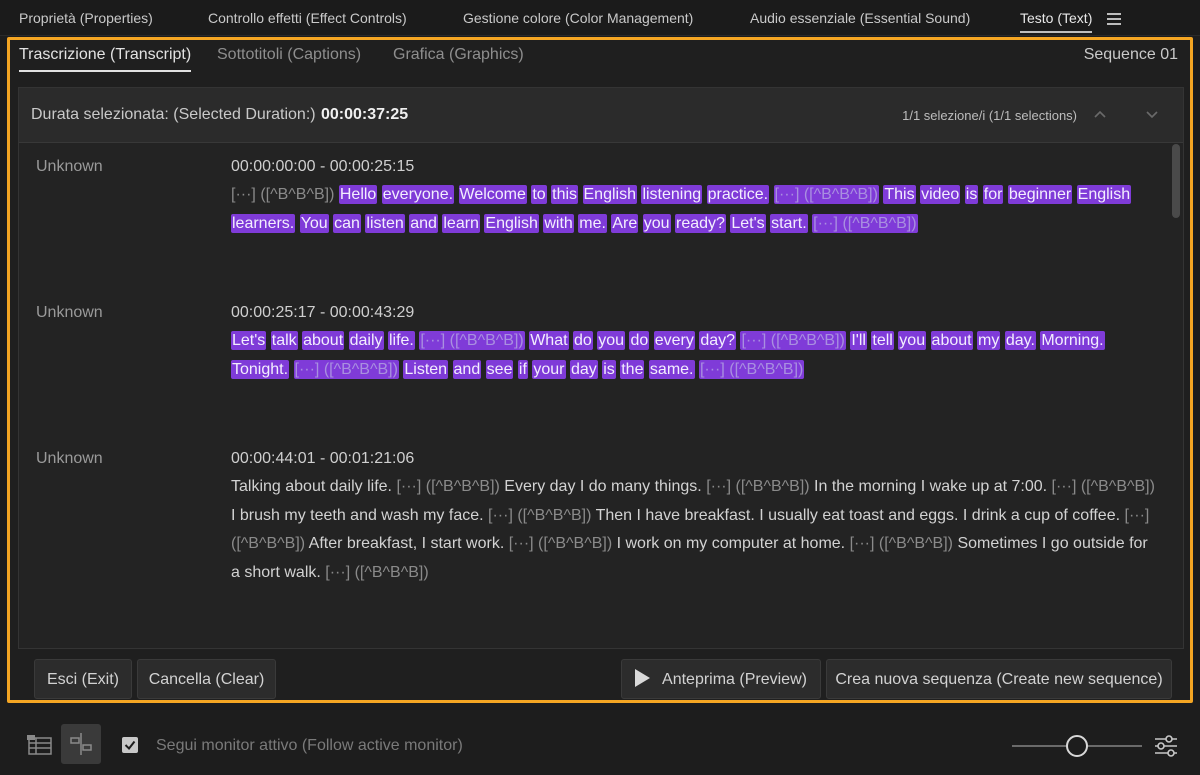  What do you see at coordinates (1056, 18) in the screenshot?
I see `tab-text: Testo (Text)` at bounding box center [1056, 18].